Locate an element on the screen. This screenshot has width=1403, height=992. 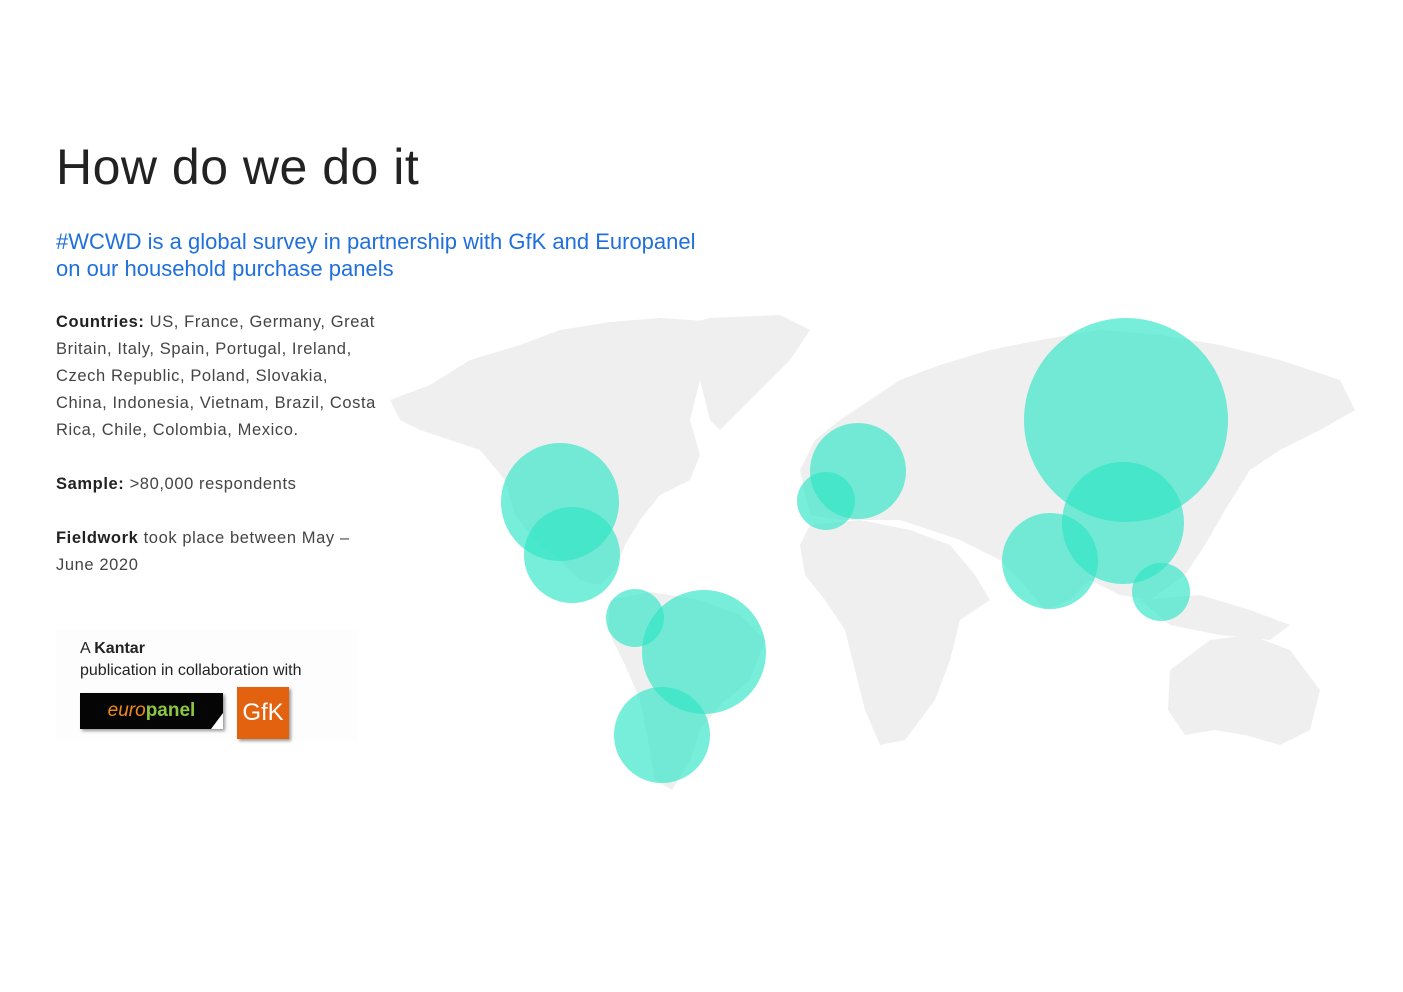
australia is located at coordinates (1244, 690).